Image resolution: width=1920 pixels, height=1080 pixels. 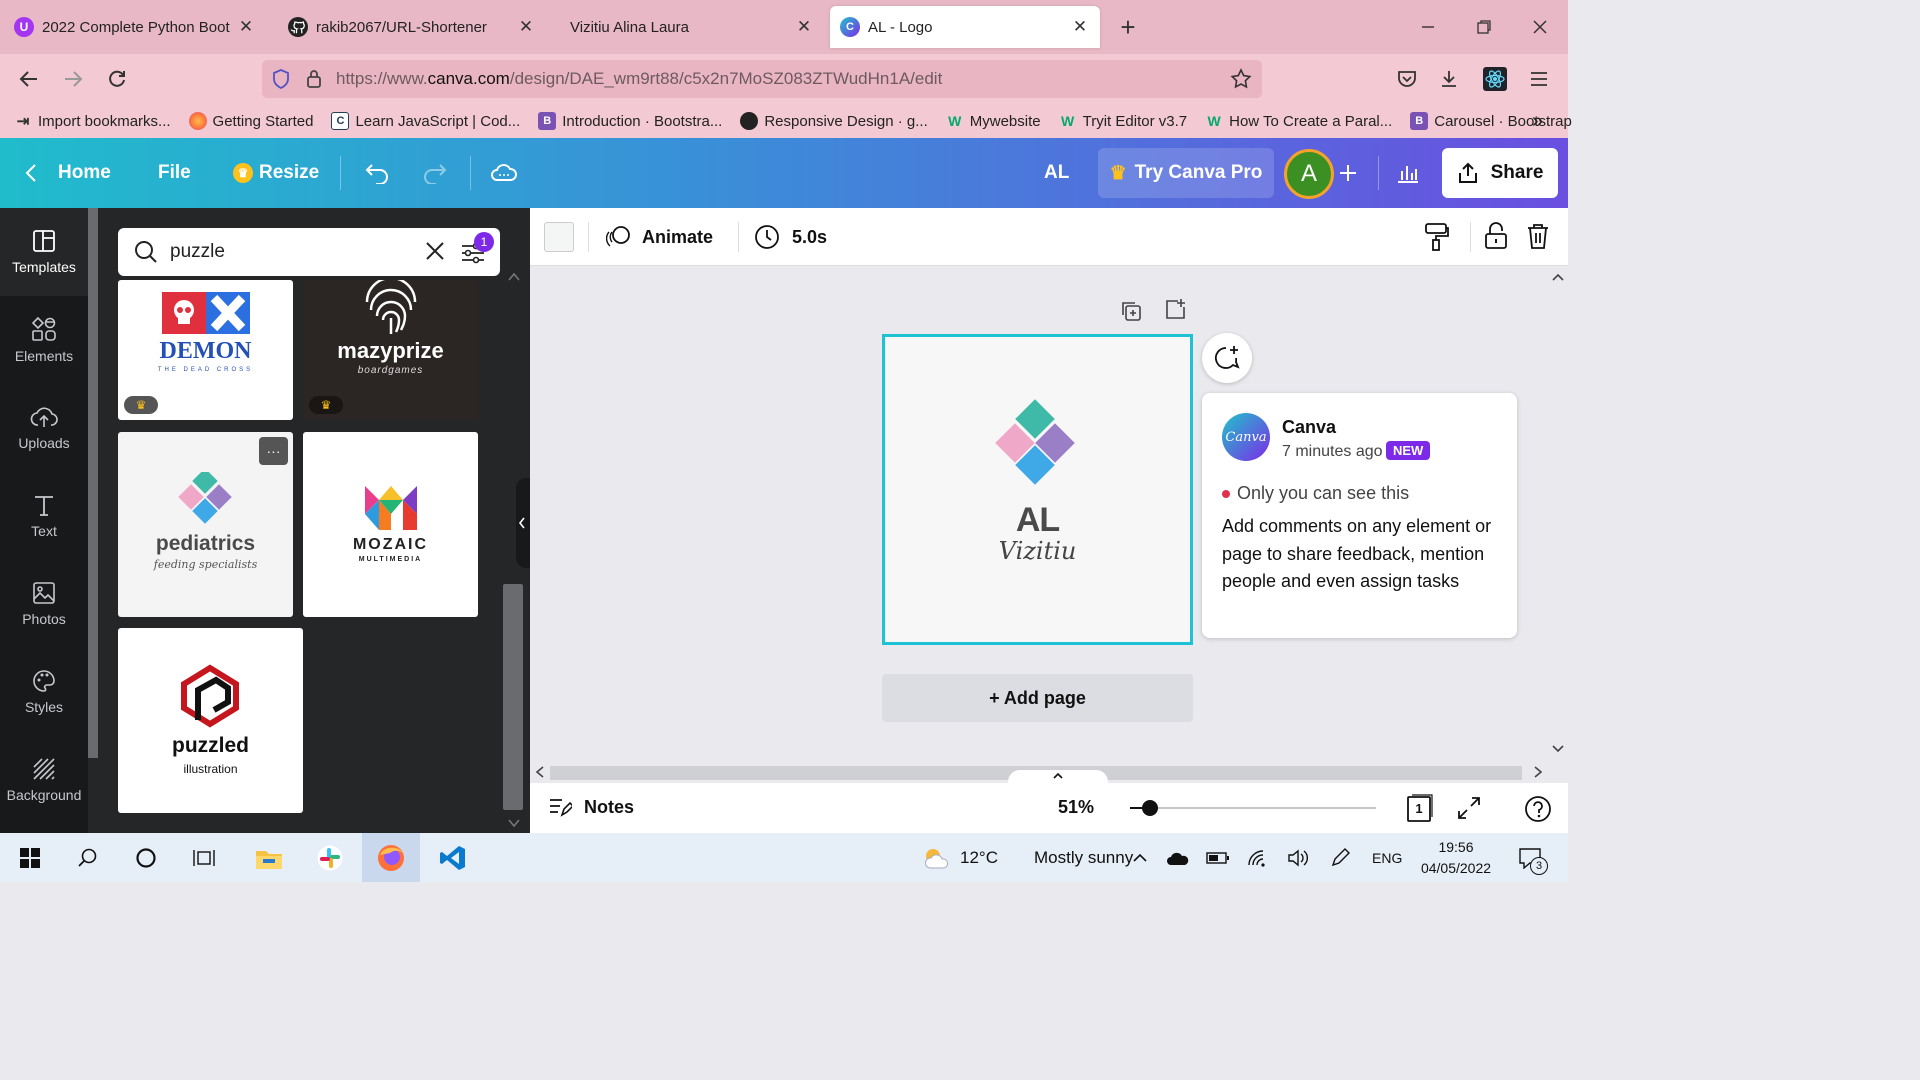 I want to click on browser-tab: Vizitiu Alina Laura ✕, so click(x=688, y=27).